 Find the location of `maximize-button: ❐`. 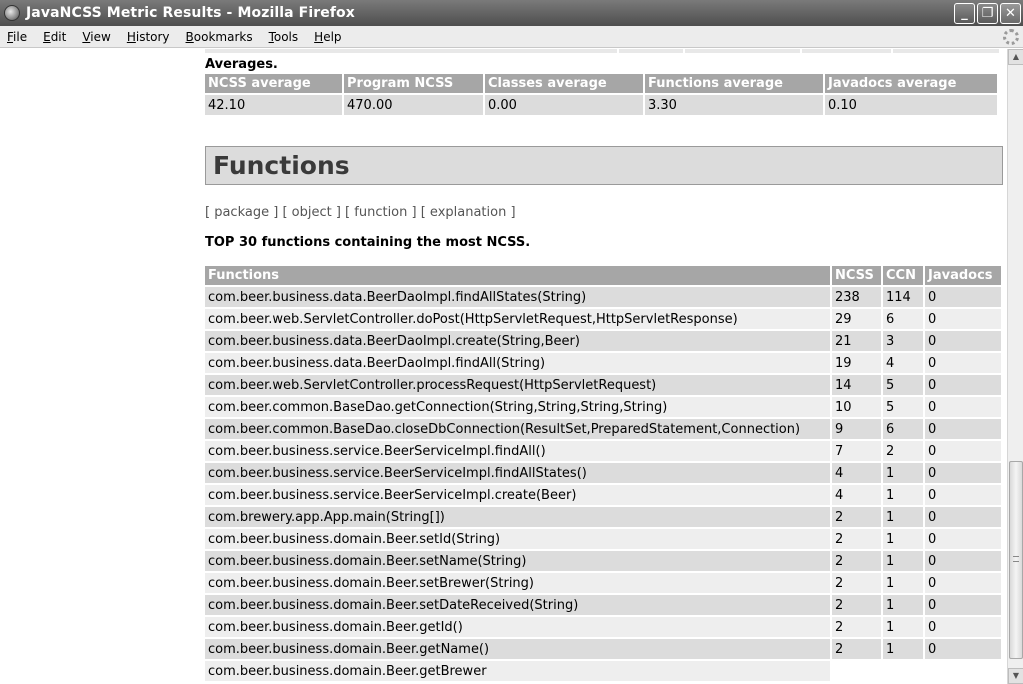

maximize-button: ❐ is located at coordinates (987, 13).